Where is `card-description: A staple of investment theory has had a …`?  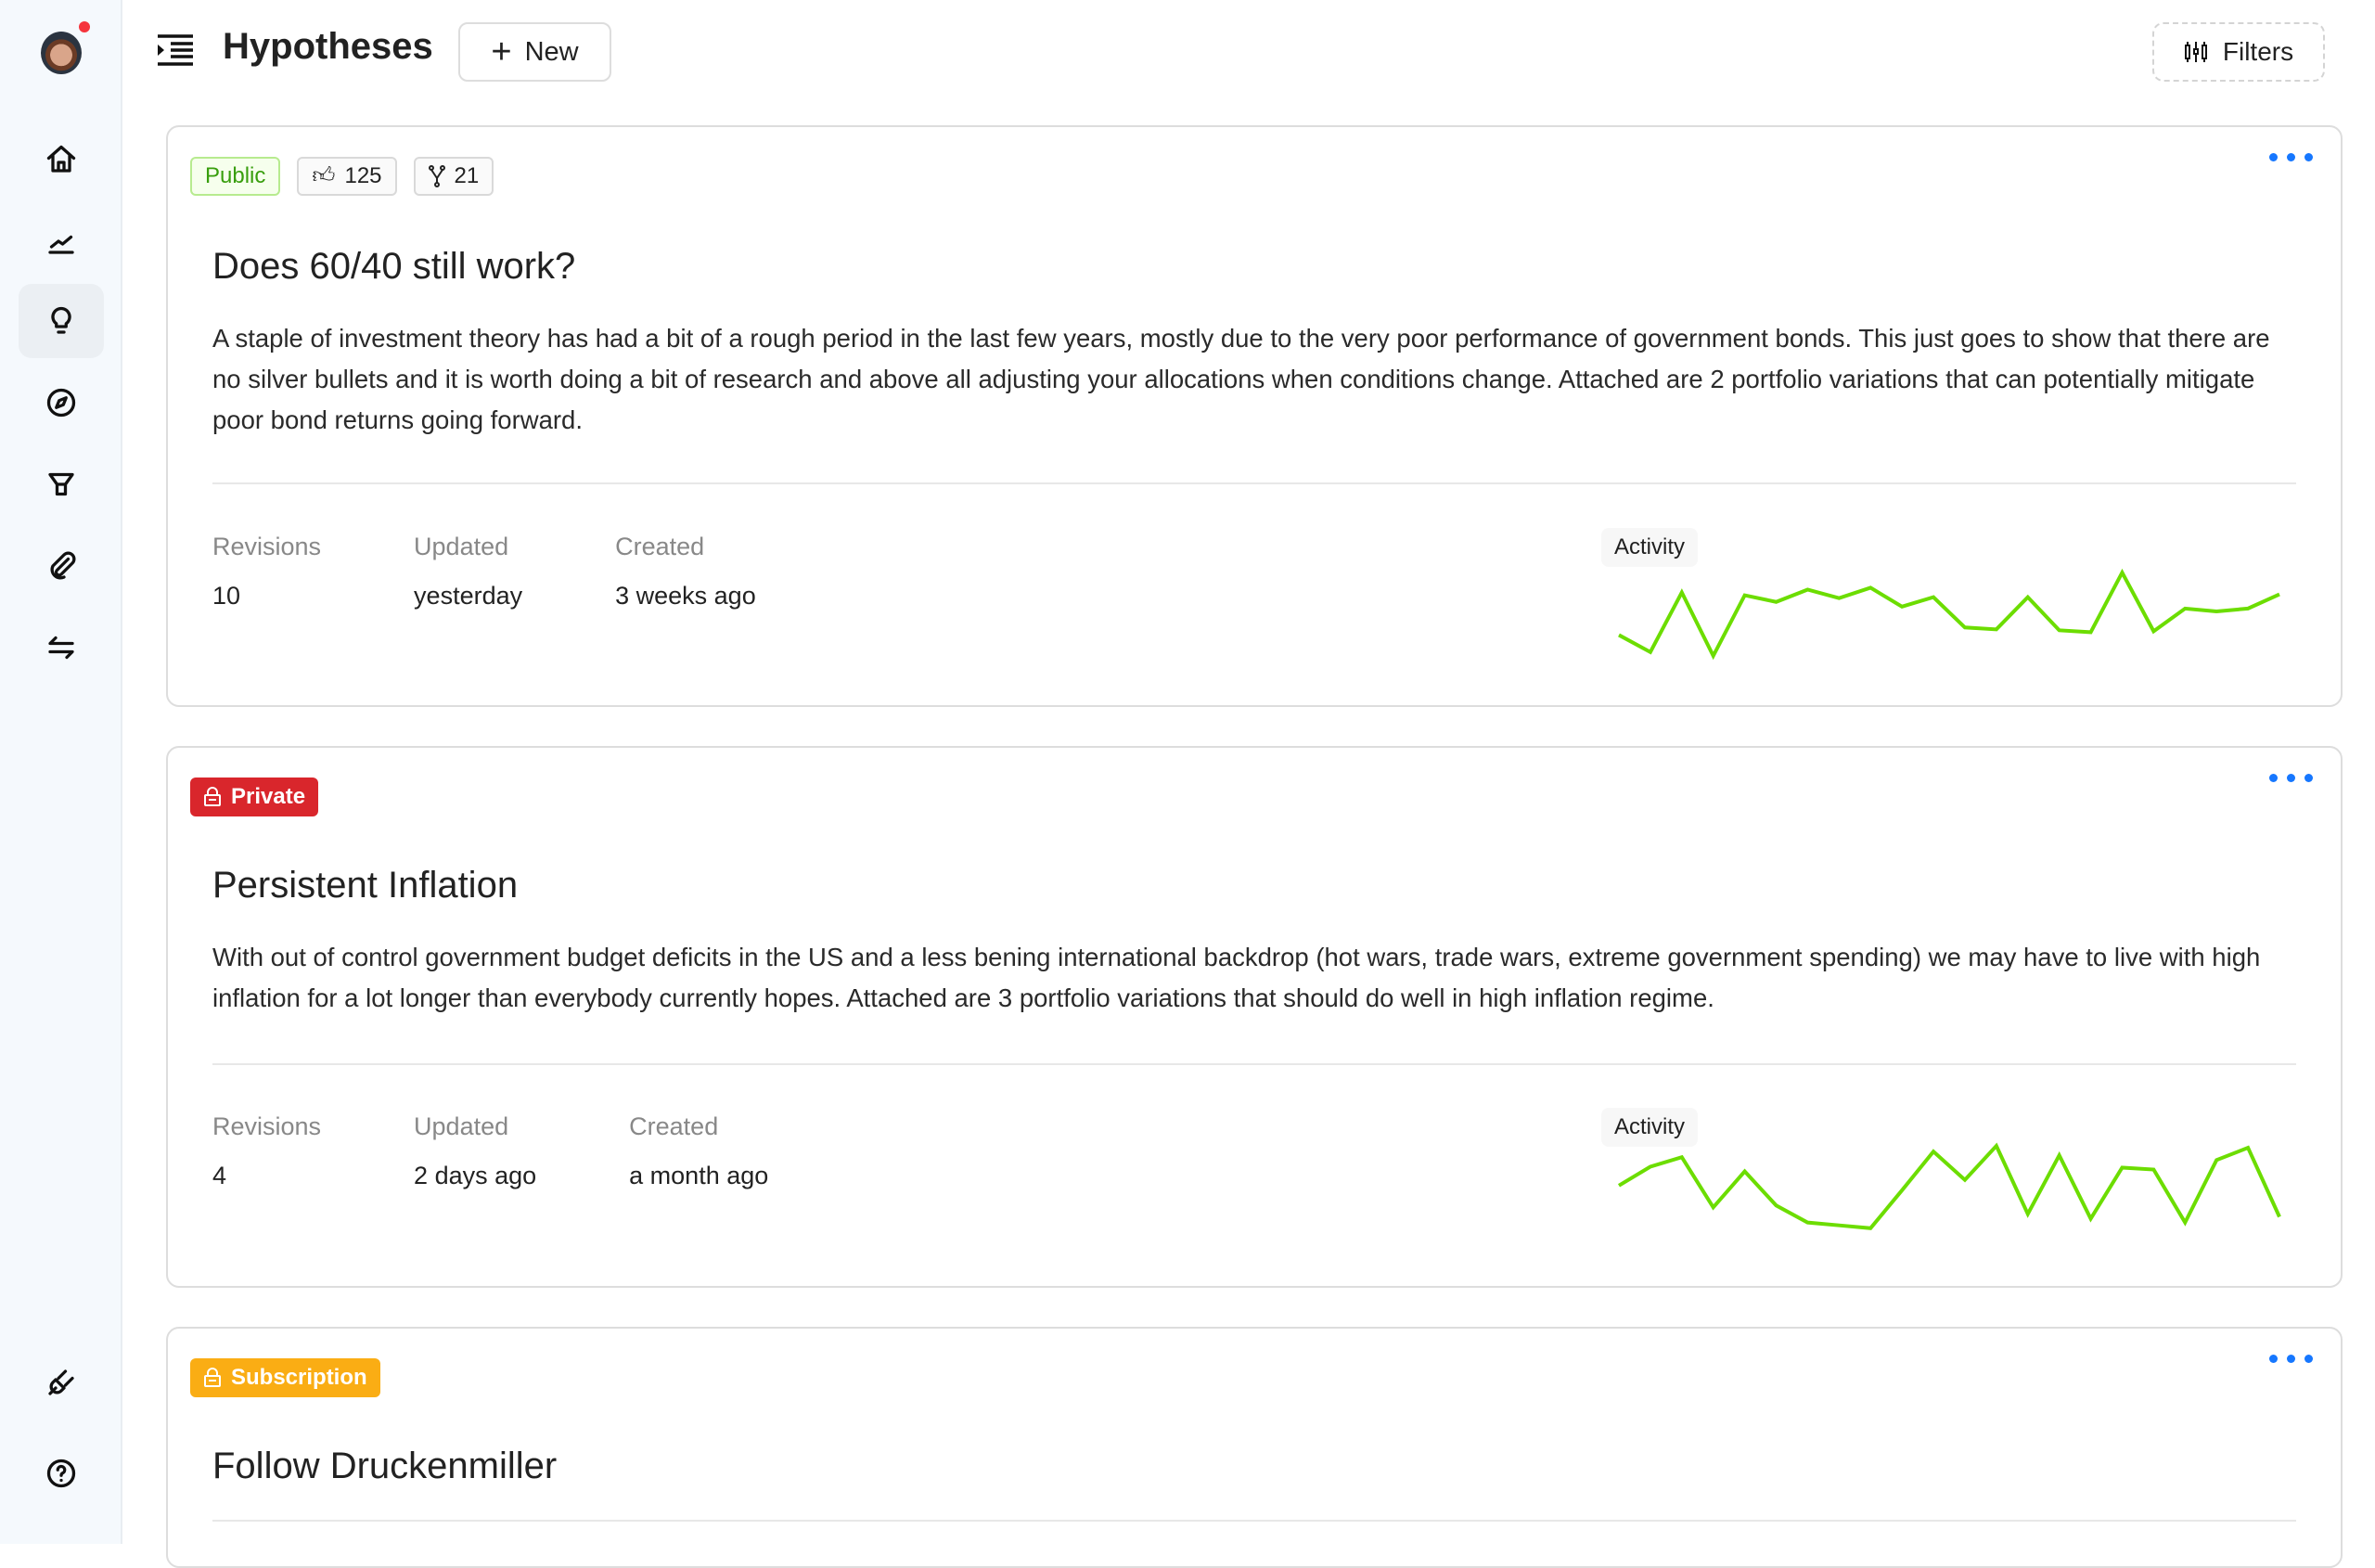 card-description: A staple of investment theory has had a … is located at coordinates (1241, 379).